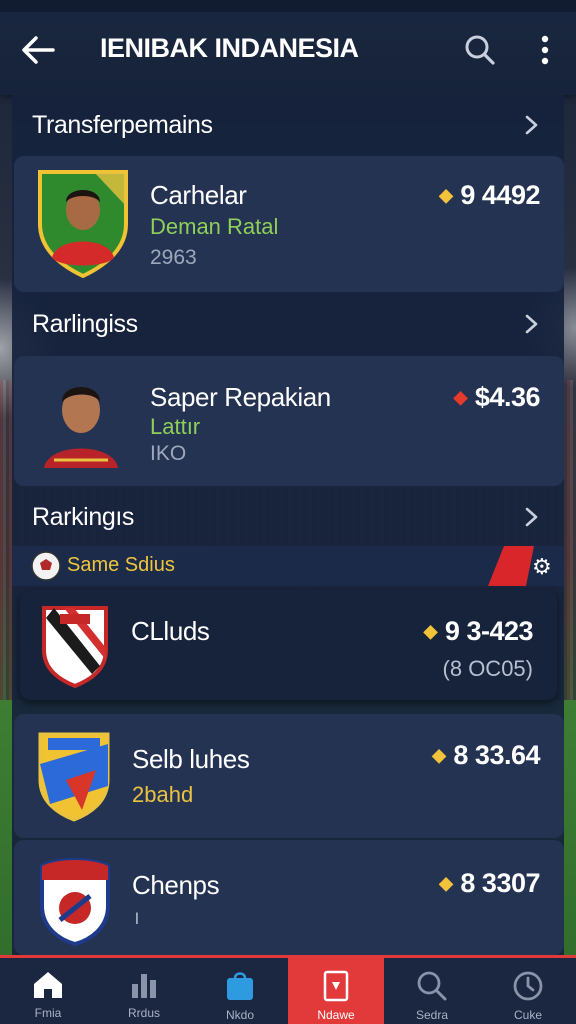 The image size is (576, 1024). Describe the element at coordinates (83, 516) in the screenshot. I see `section-title: Rarkingıs` at that location.